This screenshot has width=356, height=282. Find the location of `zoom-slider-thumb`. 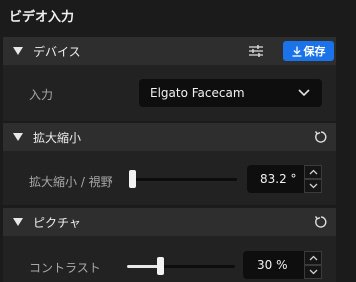

zoom-slider-thumb is located at coordinates (132, 179).